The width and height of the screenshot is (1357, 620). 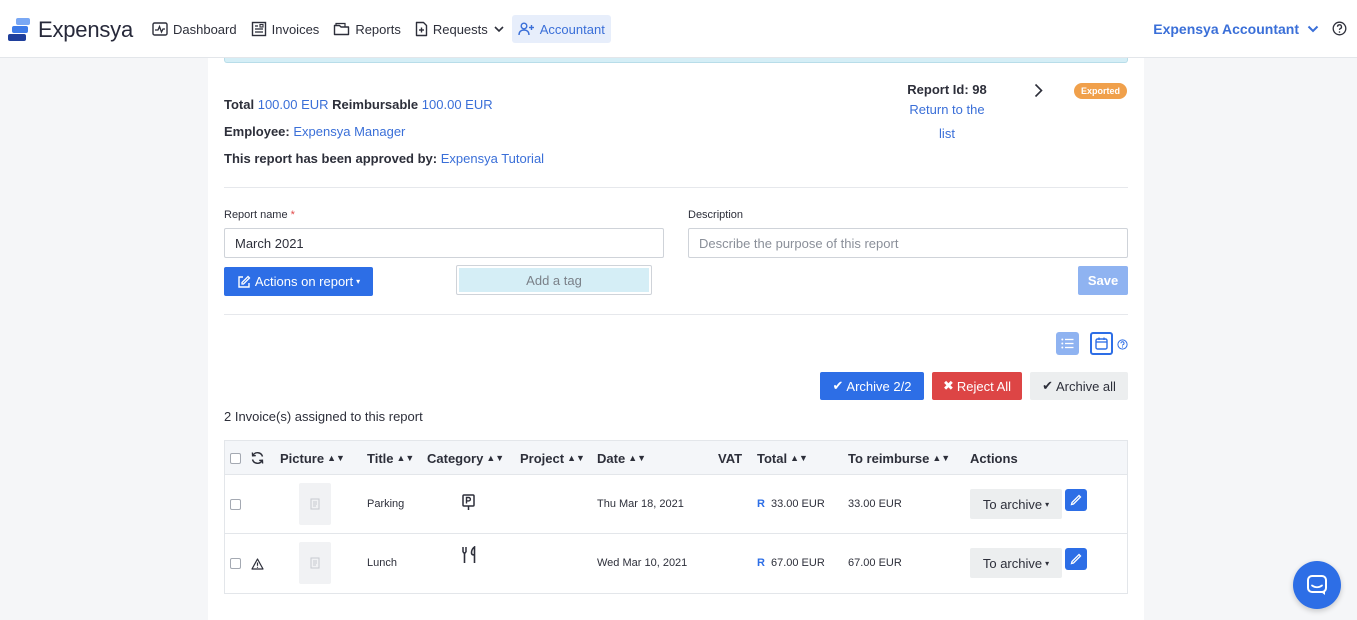 I want to click on col-picture: Picture ▲▼, so click(x=312, y=458).